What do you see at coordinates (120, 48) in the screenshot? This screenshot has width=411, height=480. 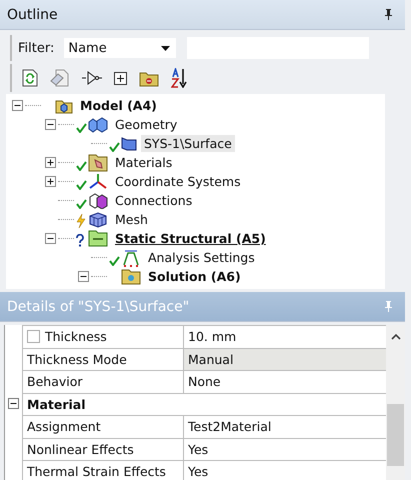 I see `filter-dropdown: Name` at bounding box center [120, 48].